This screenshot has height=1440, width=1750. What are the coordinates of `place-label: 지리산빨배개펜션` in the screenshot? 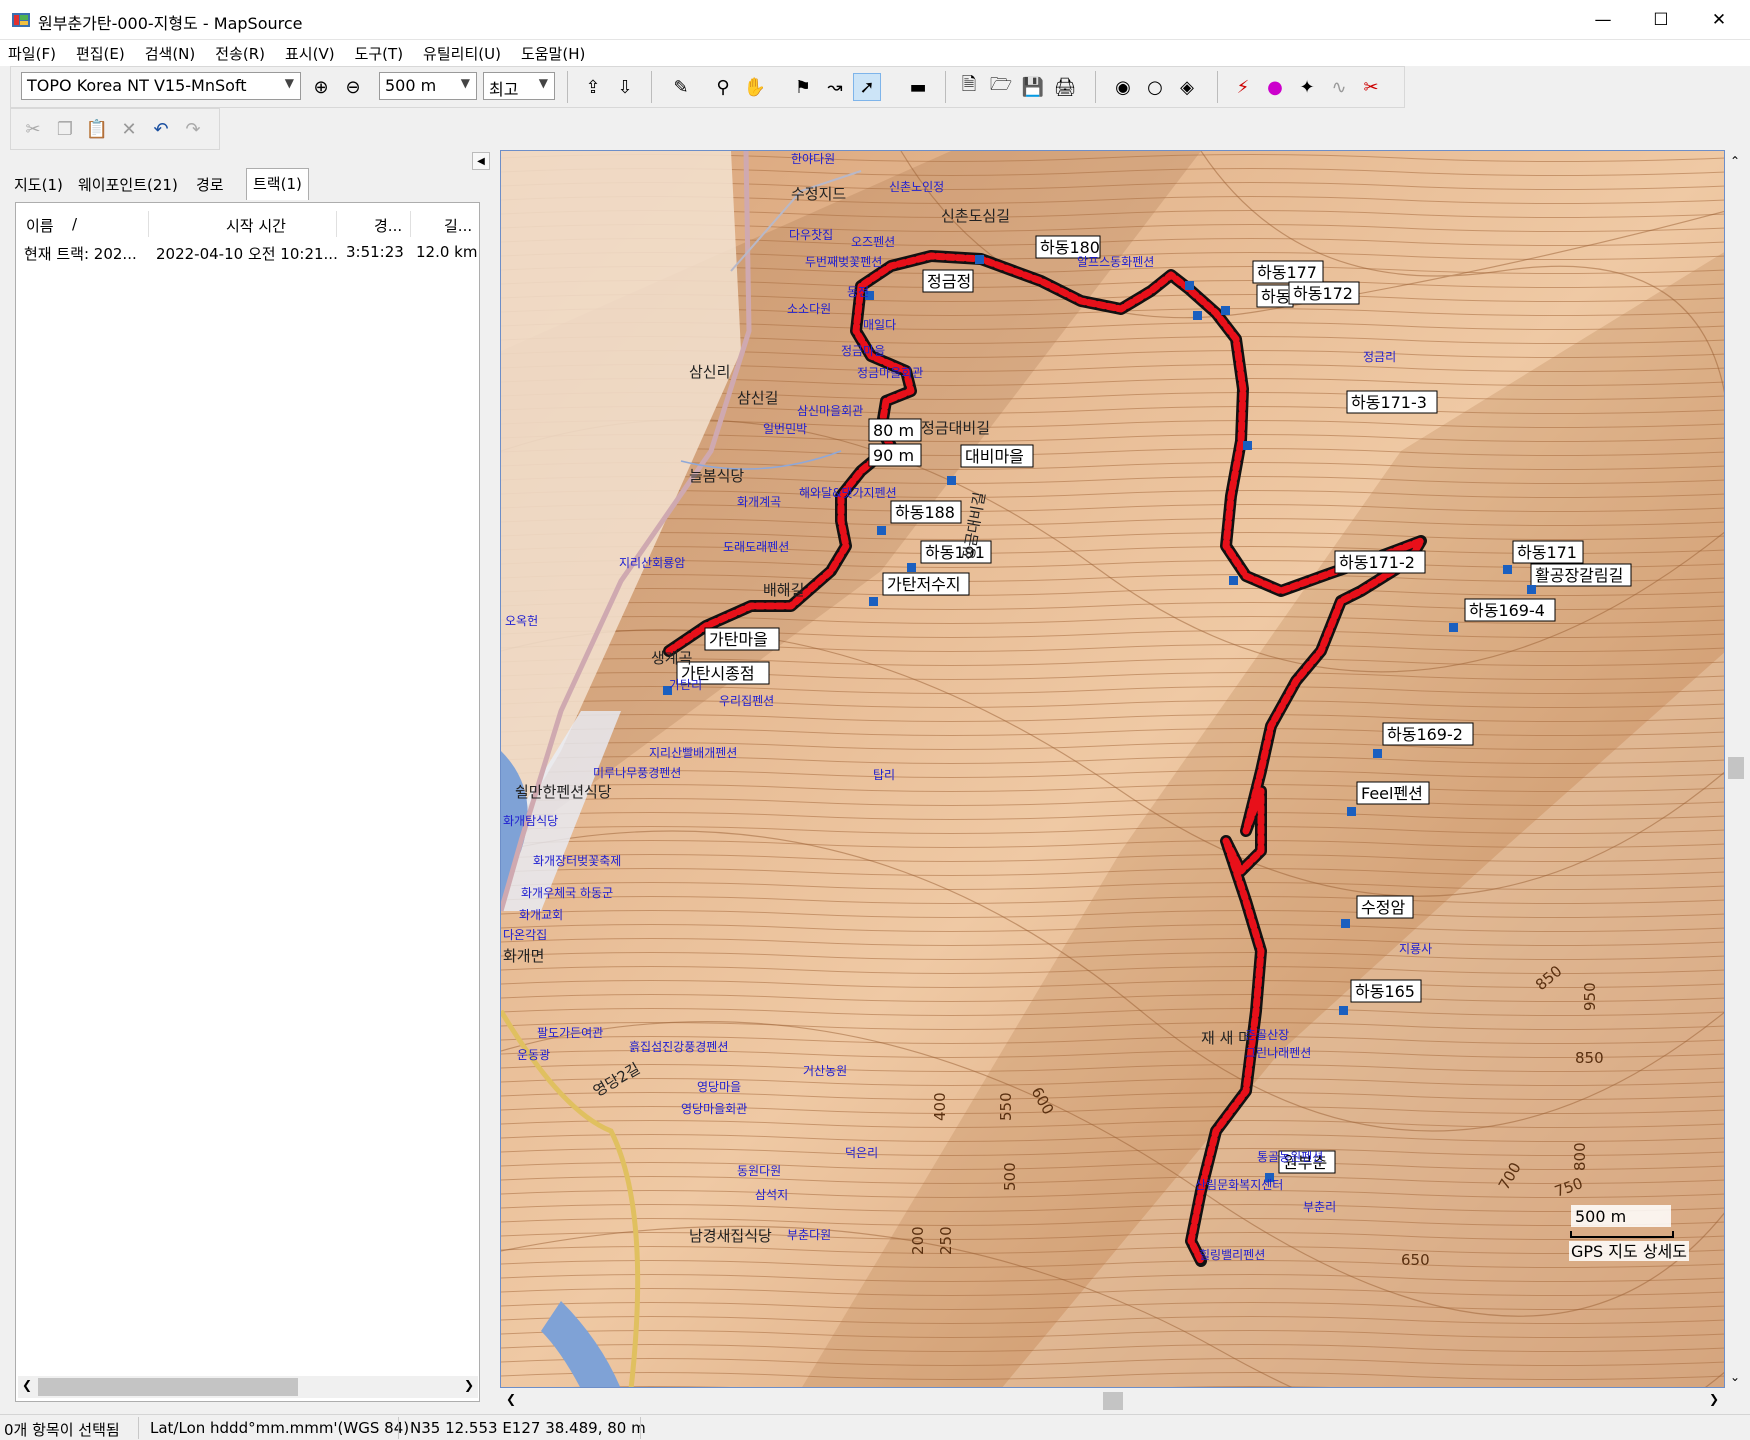 It's located at (693, 753).